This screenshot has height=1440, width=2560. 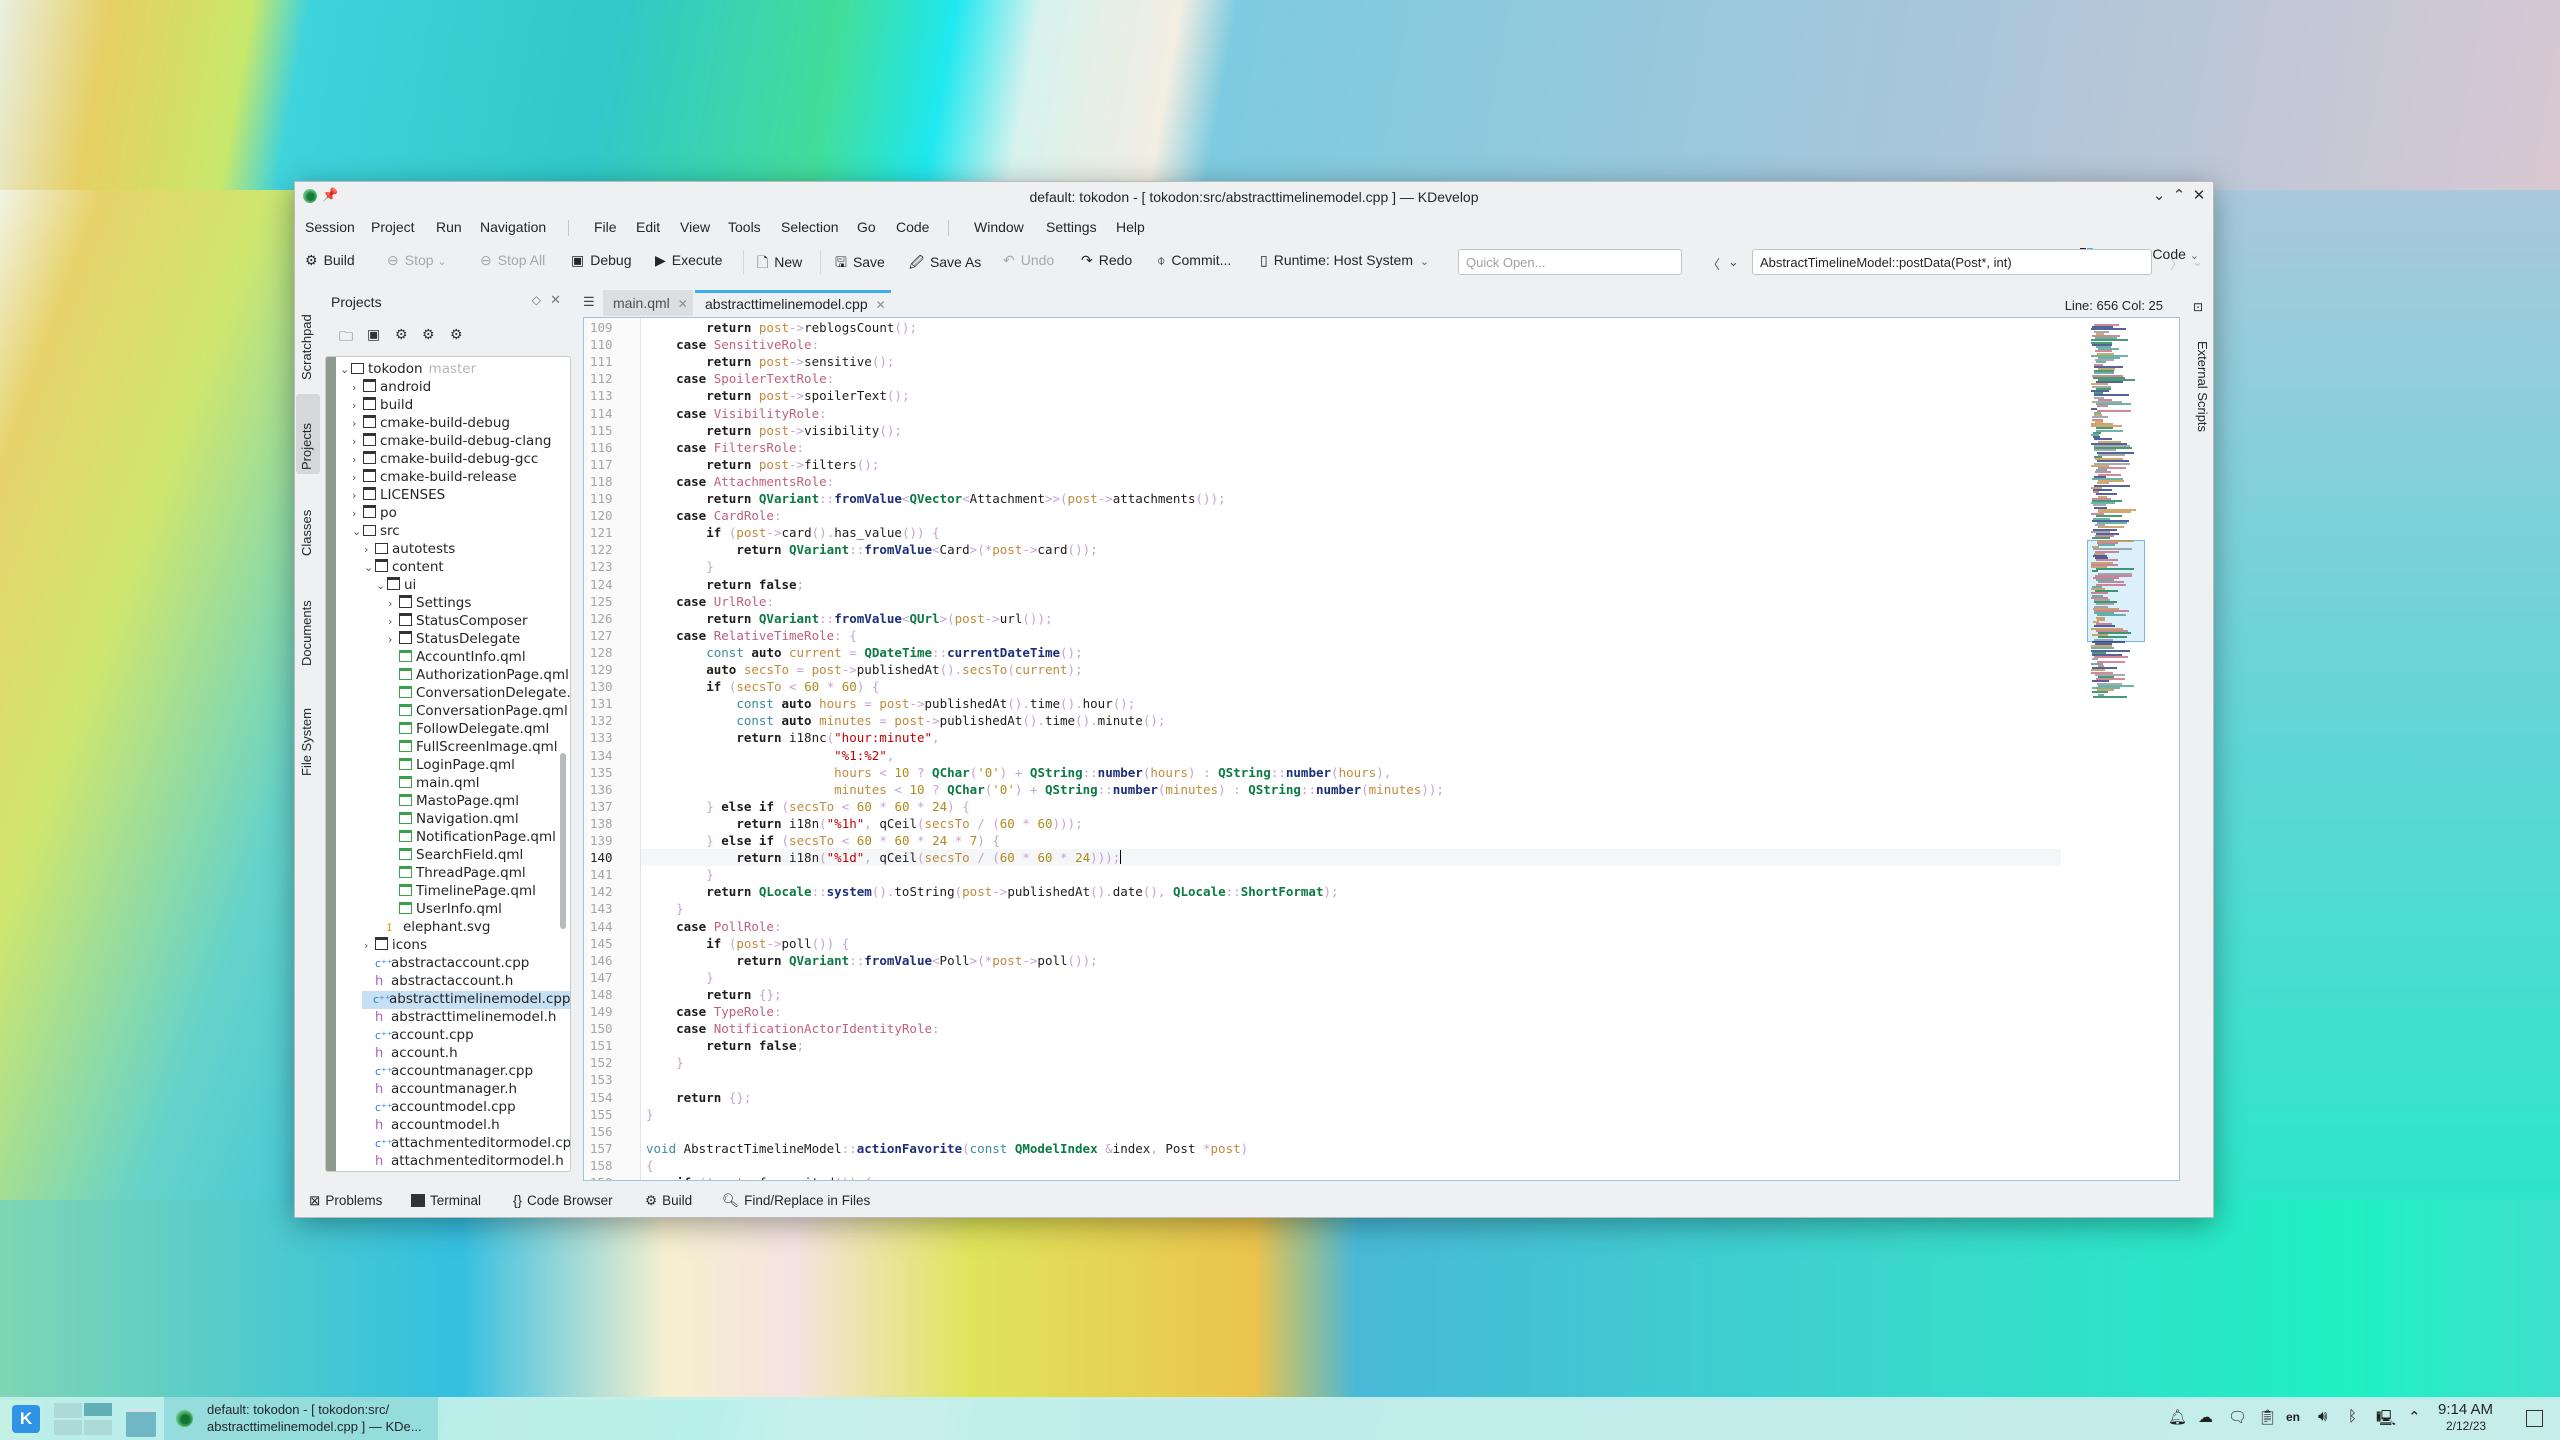 I want to click on tree-item: Navigation.qml, so click(x=453, y=820).